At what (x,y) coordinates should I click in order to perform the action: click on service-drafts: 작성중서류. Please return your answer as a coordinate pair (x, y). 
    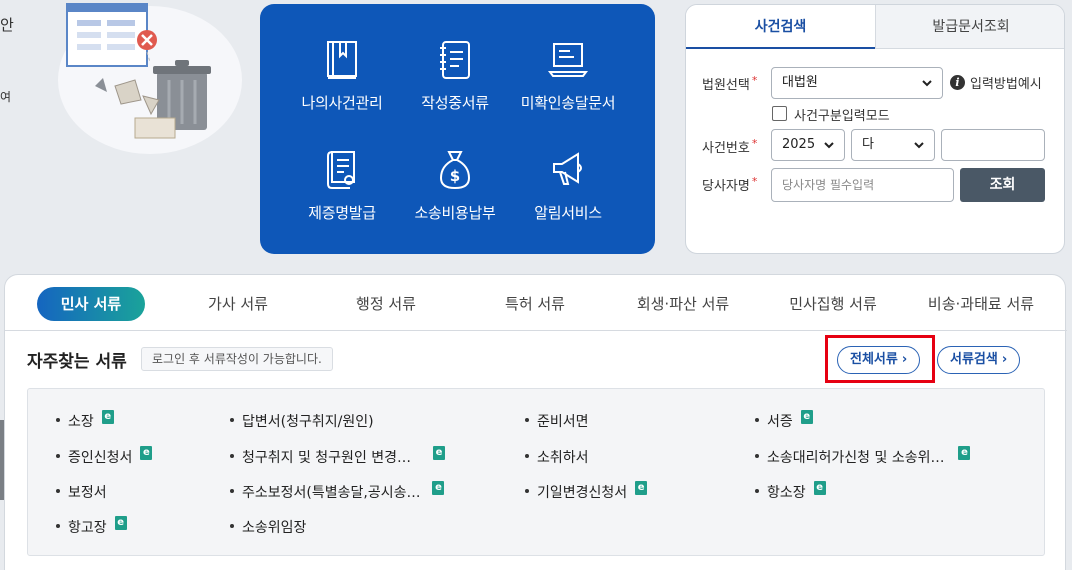
    Looking at the image, I should click on (455, 75).